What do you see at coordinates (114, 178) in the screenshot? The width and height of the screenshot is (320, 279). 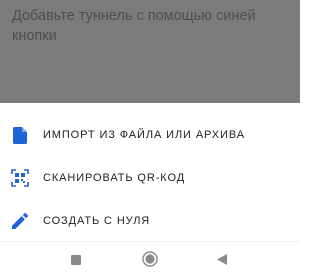 I see `scan-qr-code-label: СКАНИРОВАТЬ QR-КОД` at bounding box center [114, 178].